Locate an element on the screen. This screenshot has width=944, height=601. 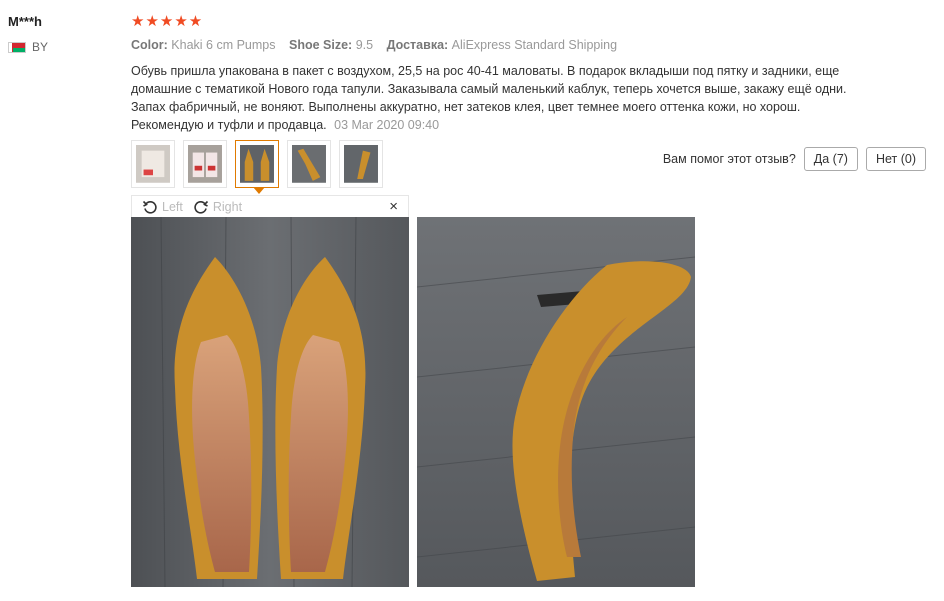
review-date: 03 Mar 2020 09:40 is located at coordinates (387, 125).